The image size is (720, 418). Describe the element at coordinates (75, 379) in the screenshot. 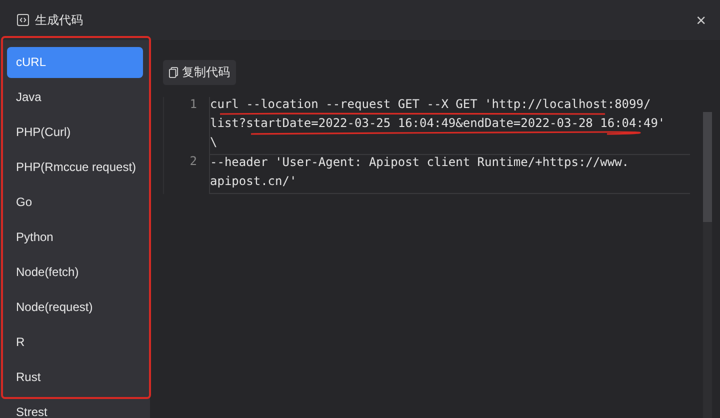

I see `language-item: Rust` at that location.